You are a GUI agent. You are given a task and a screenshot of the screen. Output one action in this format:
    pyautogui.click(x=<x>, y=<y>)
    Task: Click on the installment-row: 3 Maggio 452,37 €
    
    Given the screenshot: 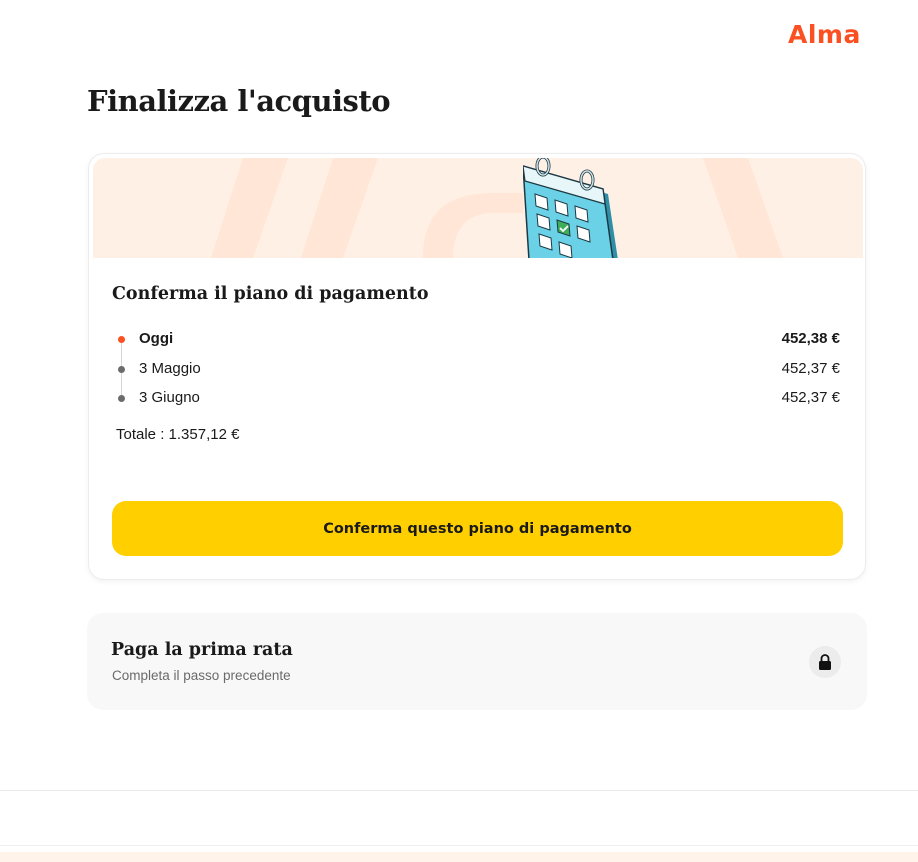 What is the action you would take?
    pyautogui.click(x=478, y=370)
    